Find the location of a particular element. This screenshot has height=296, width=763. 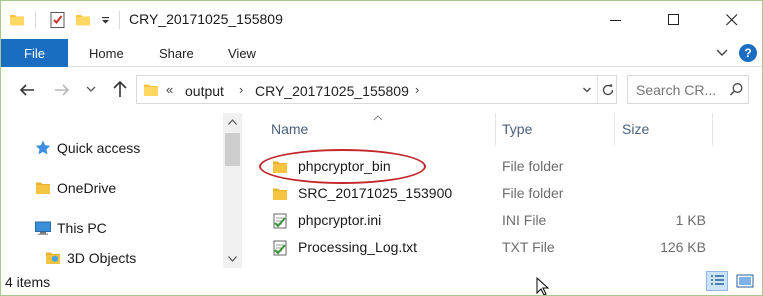

scroll-up-icon is located at coordinates (232, 121).